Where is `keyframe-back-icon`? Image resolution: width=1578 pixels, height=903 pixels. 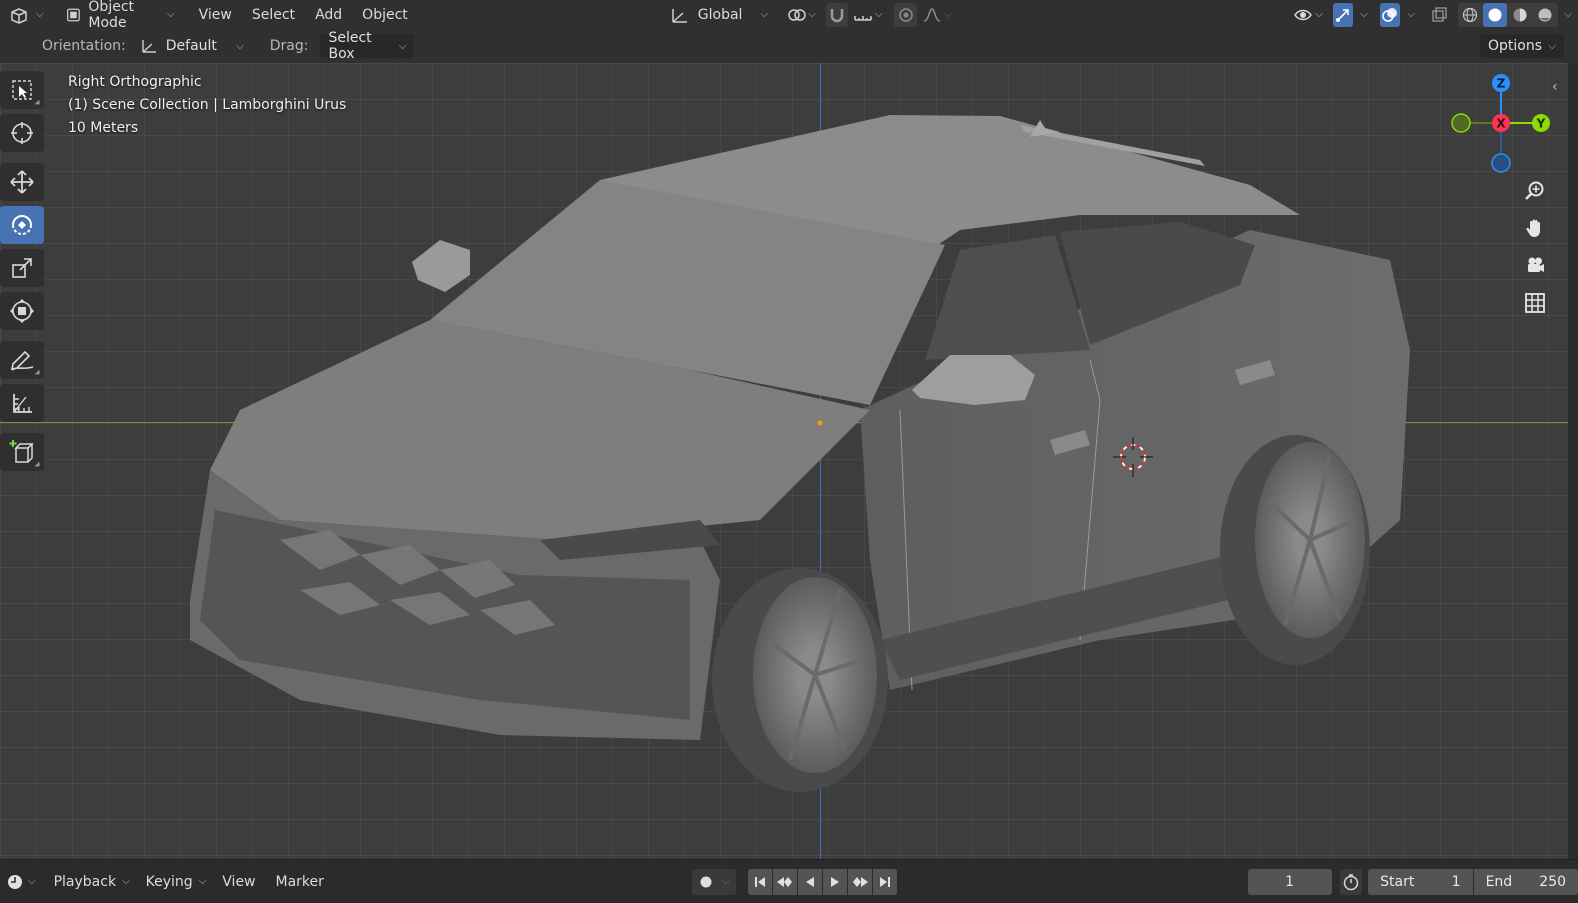
keyframe-back-icon is located at coordinates (784, 881).